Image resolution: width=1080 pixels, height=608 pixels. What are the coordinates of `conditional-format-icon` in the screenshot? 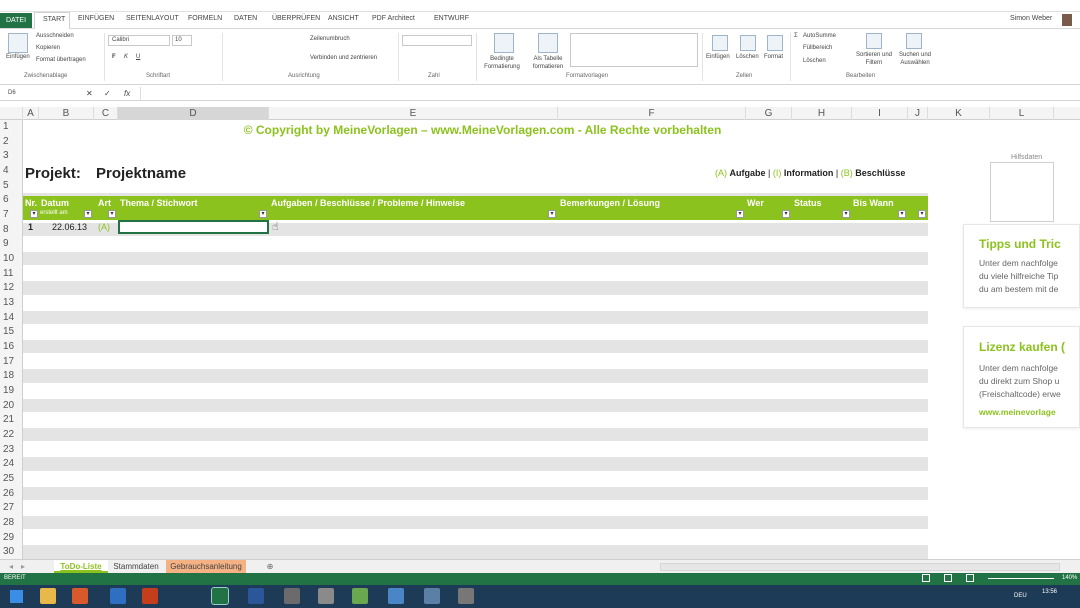 It's located at (504, 43).